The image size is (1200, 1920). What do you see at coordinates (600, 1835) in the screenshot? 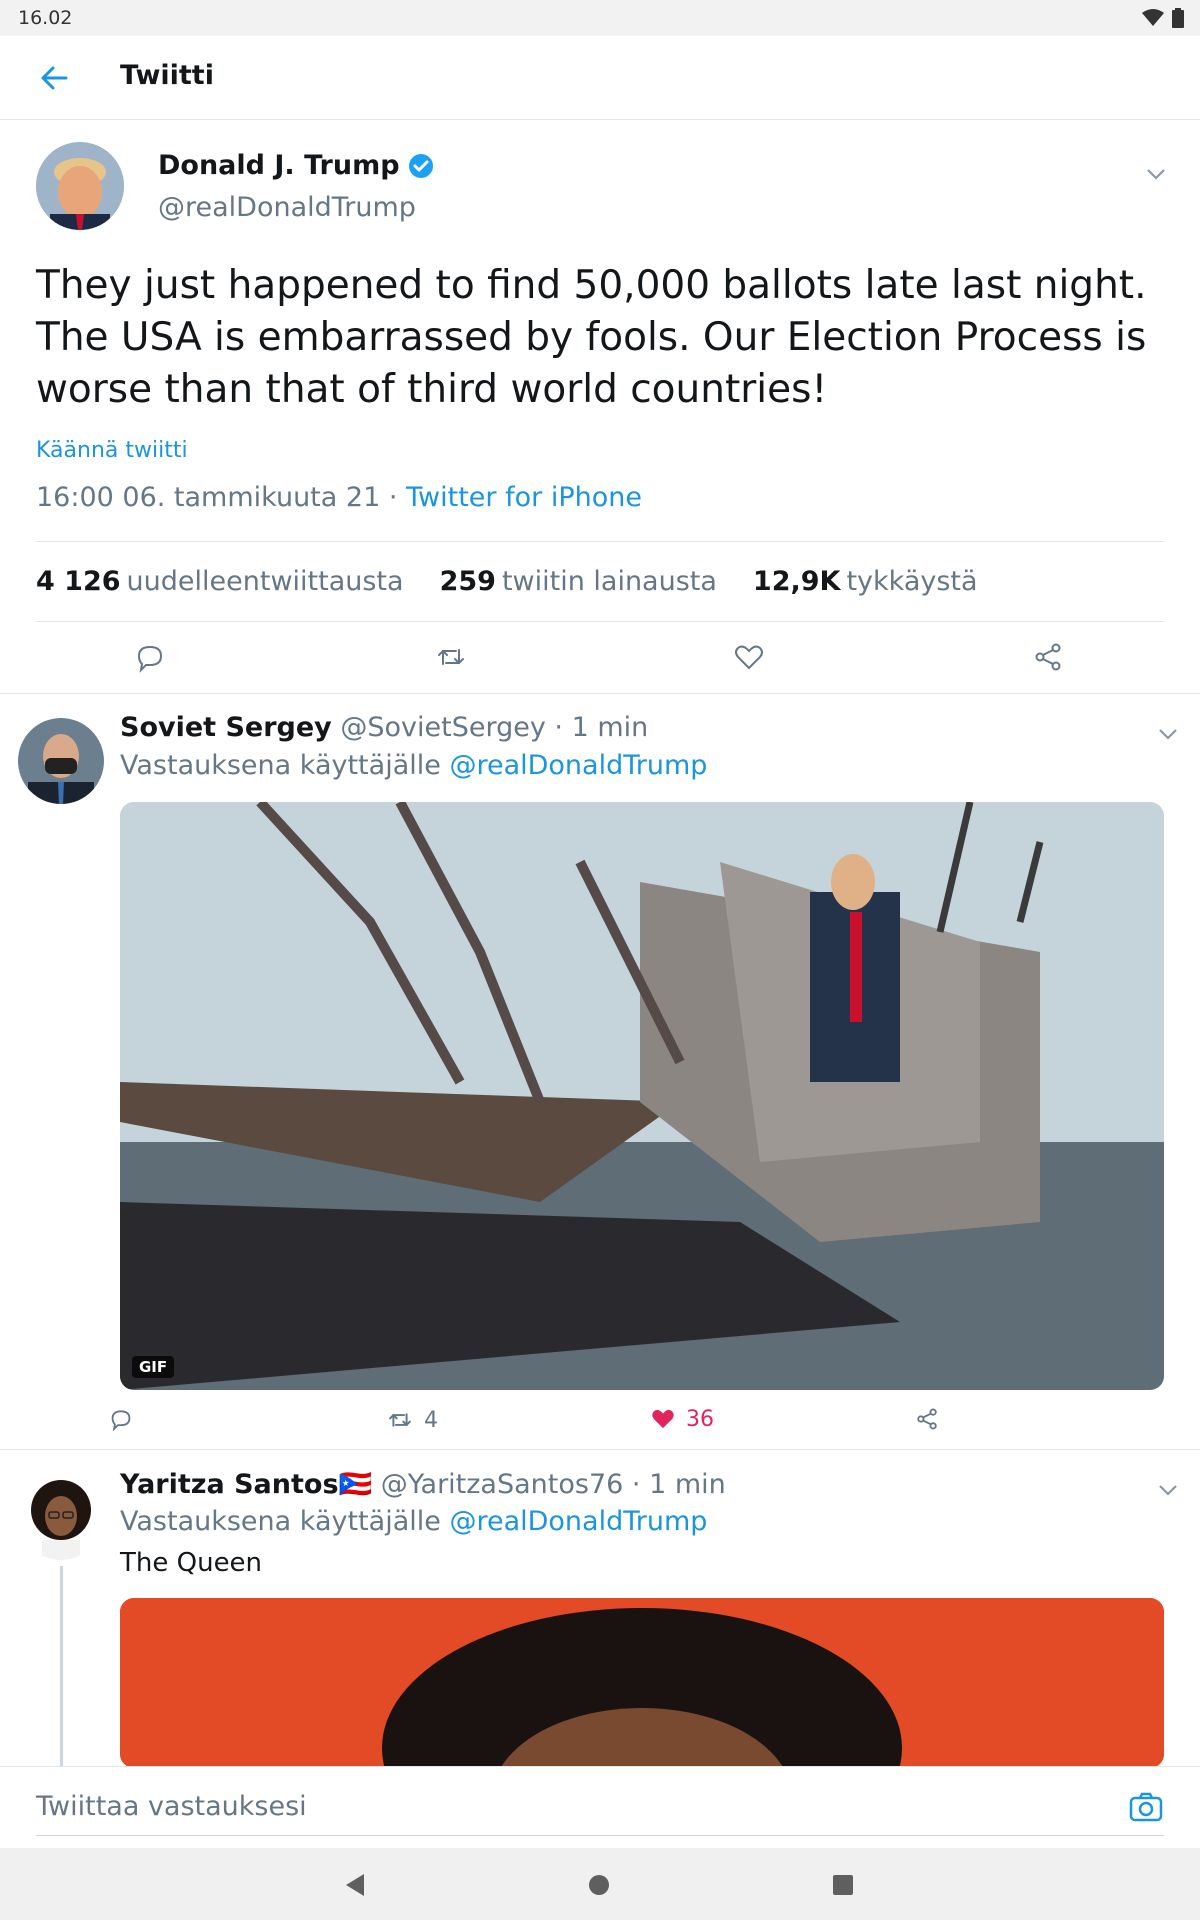
I see `input-underline` at bounding box center [600, 1835].